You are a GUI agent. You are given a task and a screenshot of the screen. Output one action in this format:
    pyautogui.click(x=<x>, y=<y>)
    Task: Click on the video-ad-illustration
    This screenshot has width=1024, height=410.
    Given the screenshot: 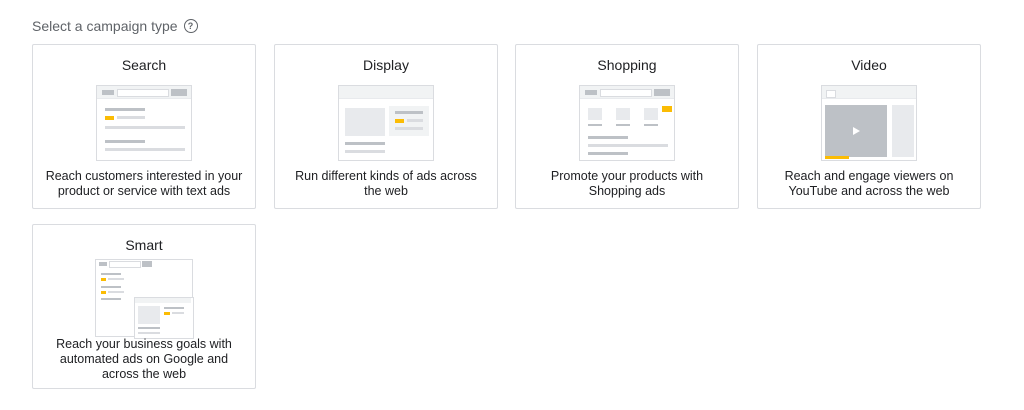 What is the action you would take?
    pyautogui.click(x=869, y=123)
    